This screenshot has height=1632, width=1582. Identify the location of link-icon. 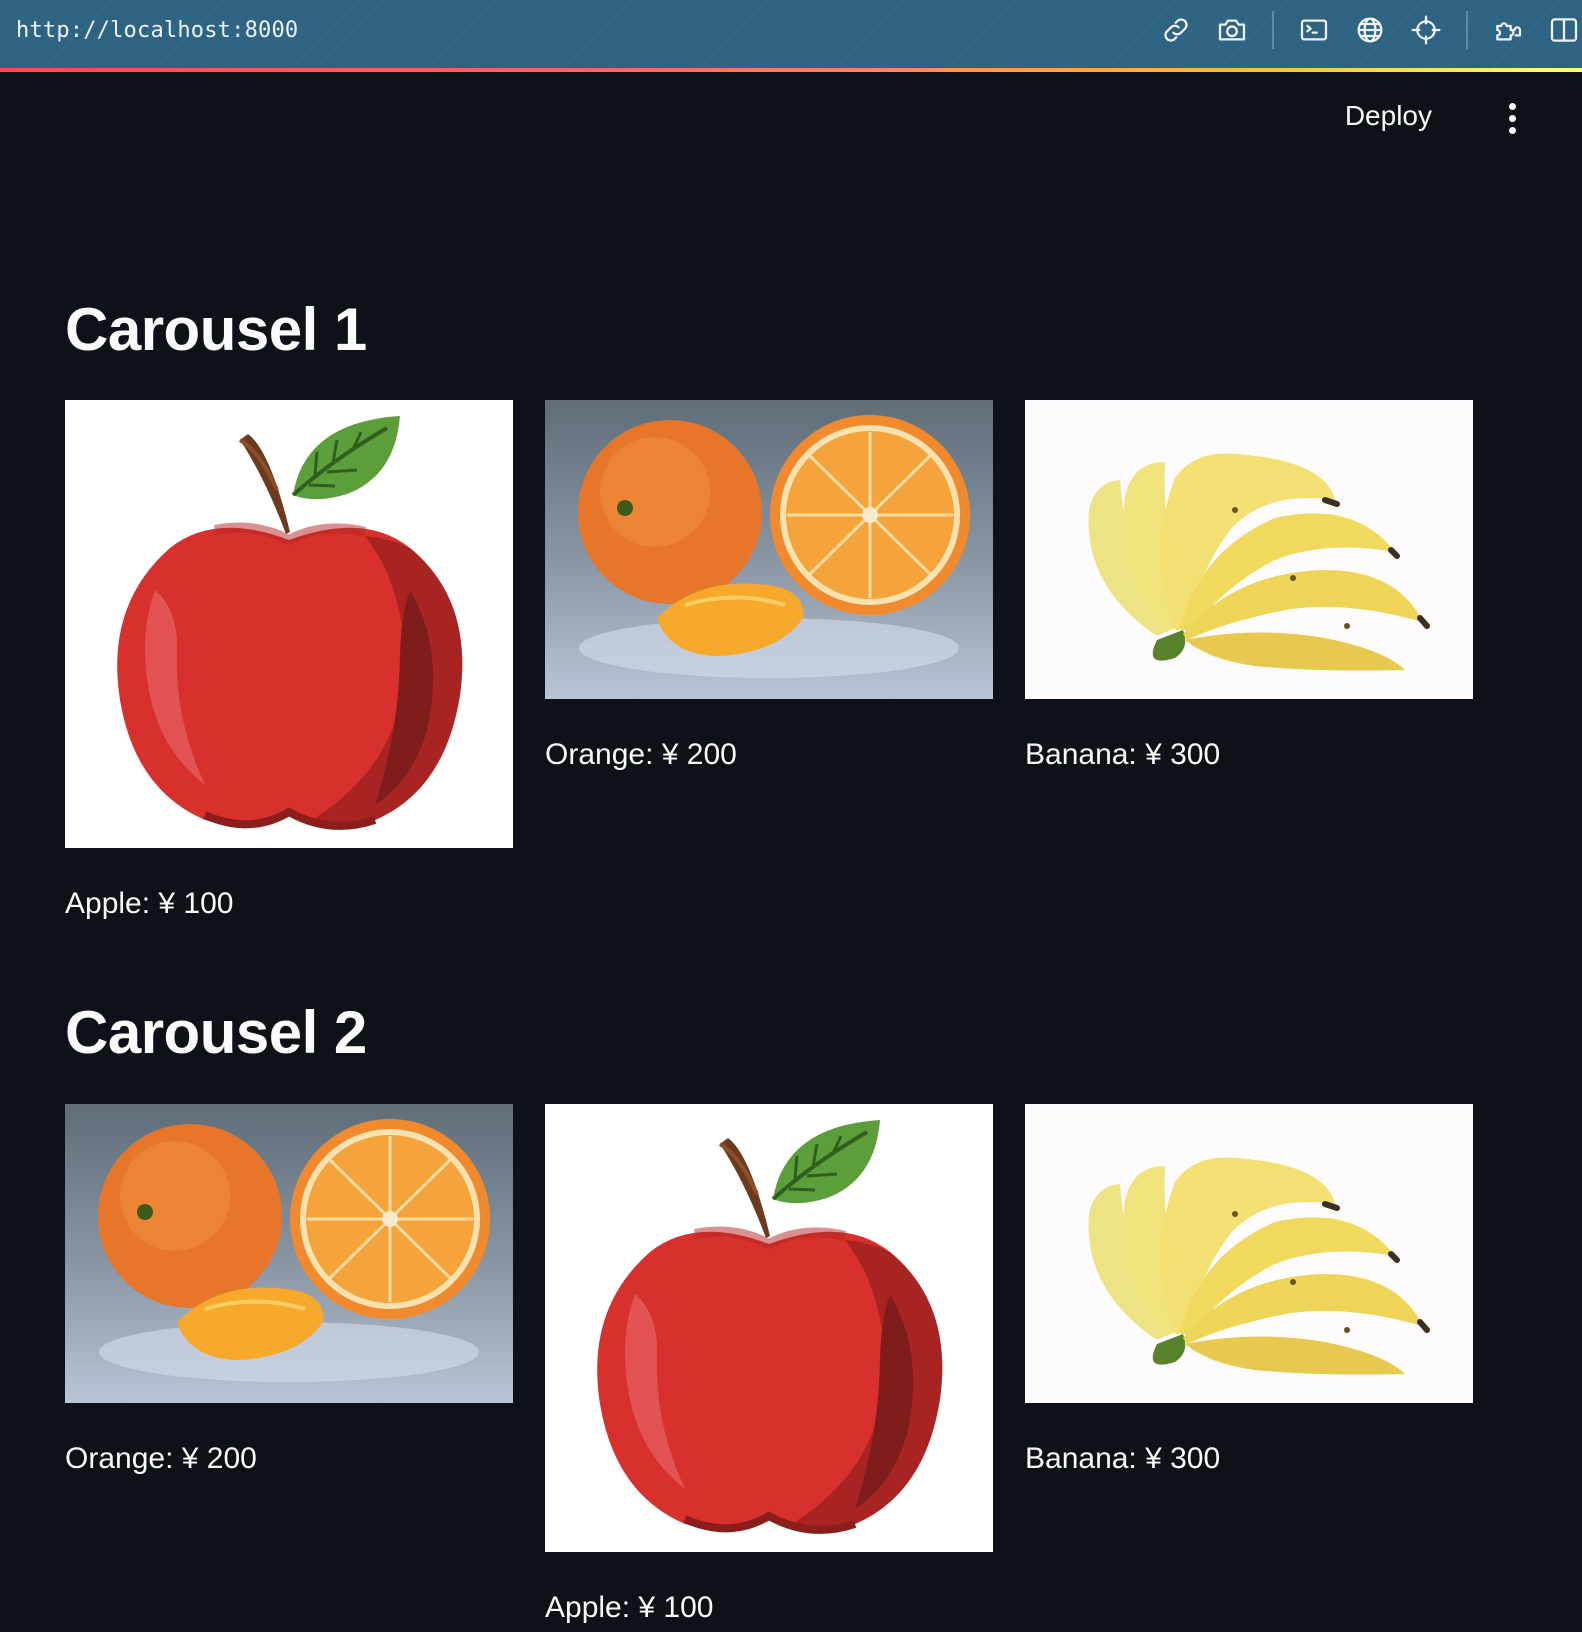
(1176, 30).